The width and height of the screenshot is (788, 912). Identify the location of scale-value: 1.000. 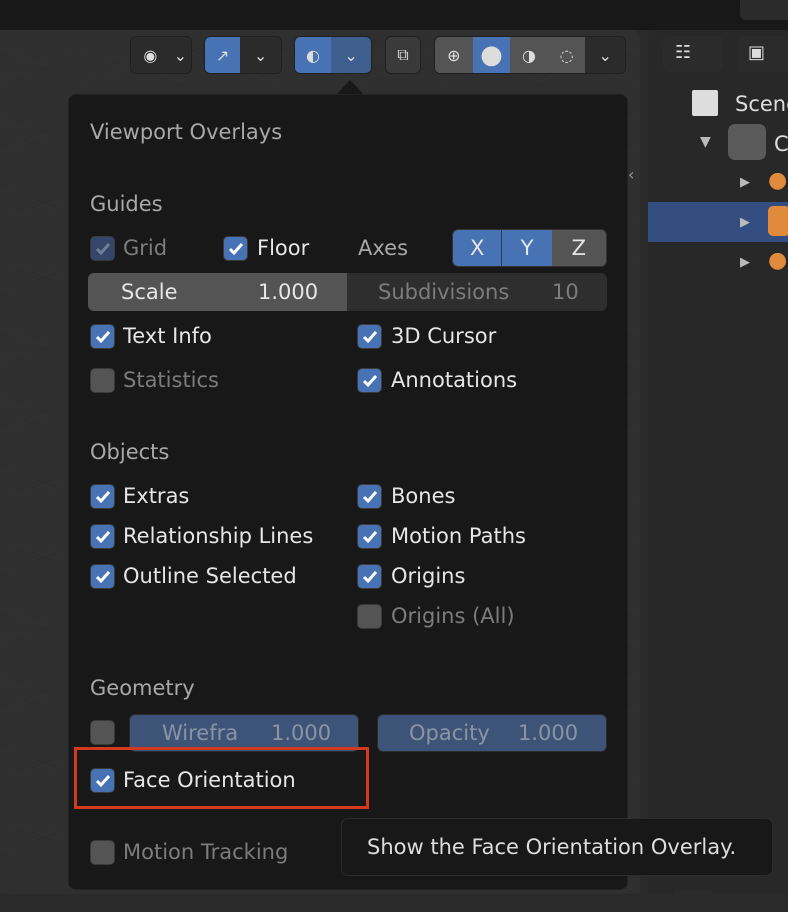
(288, 292).